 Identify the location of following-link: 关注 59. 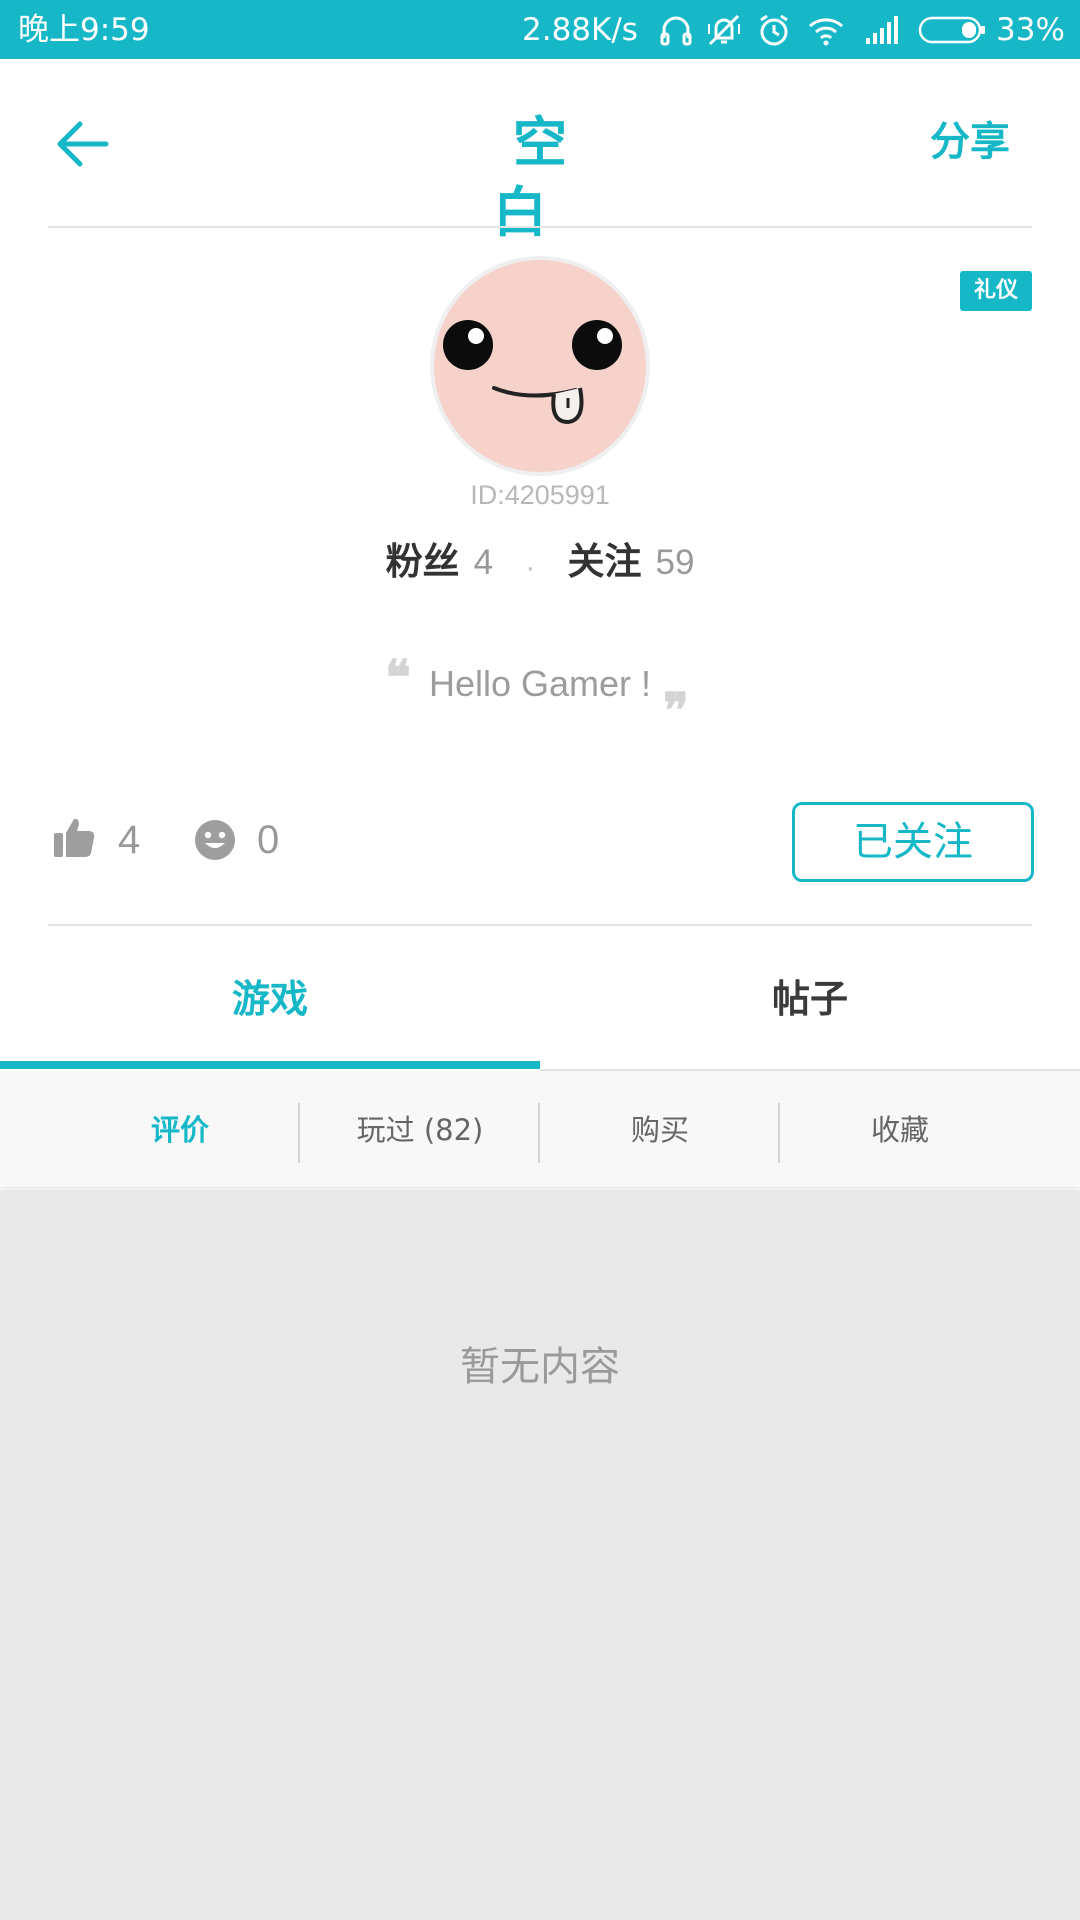
(628, 561).